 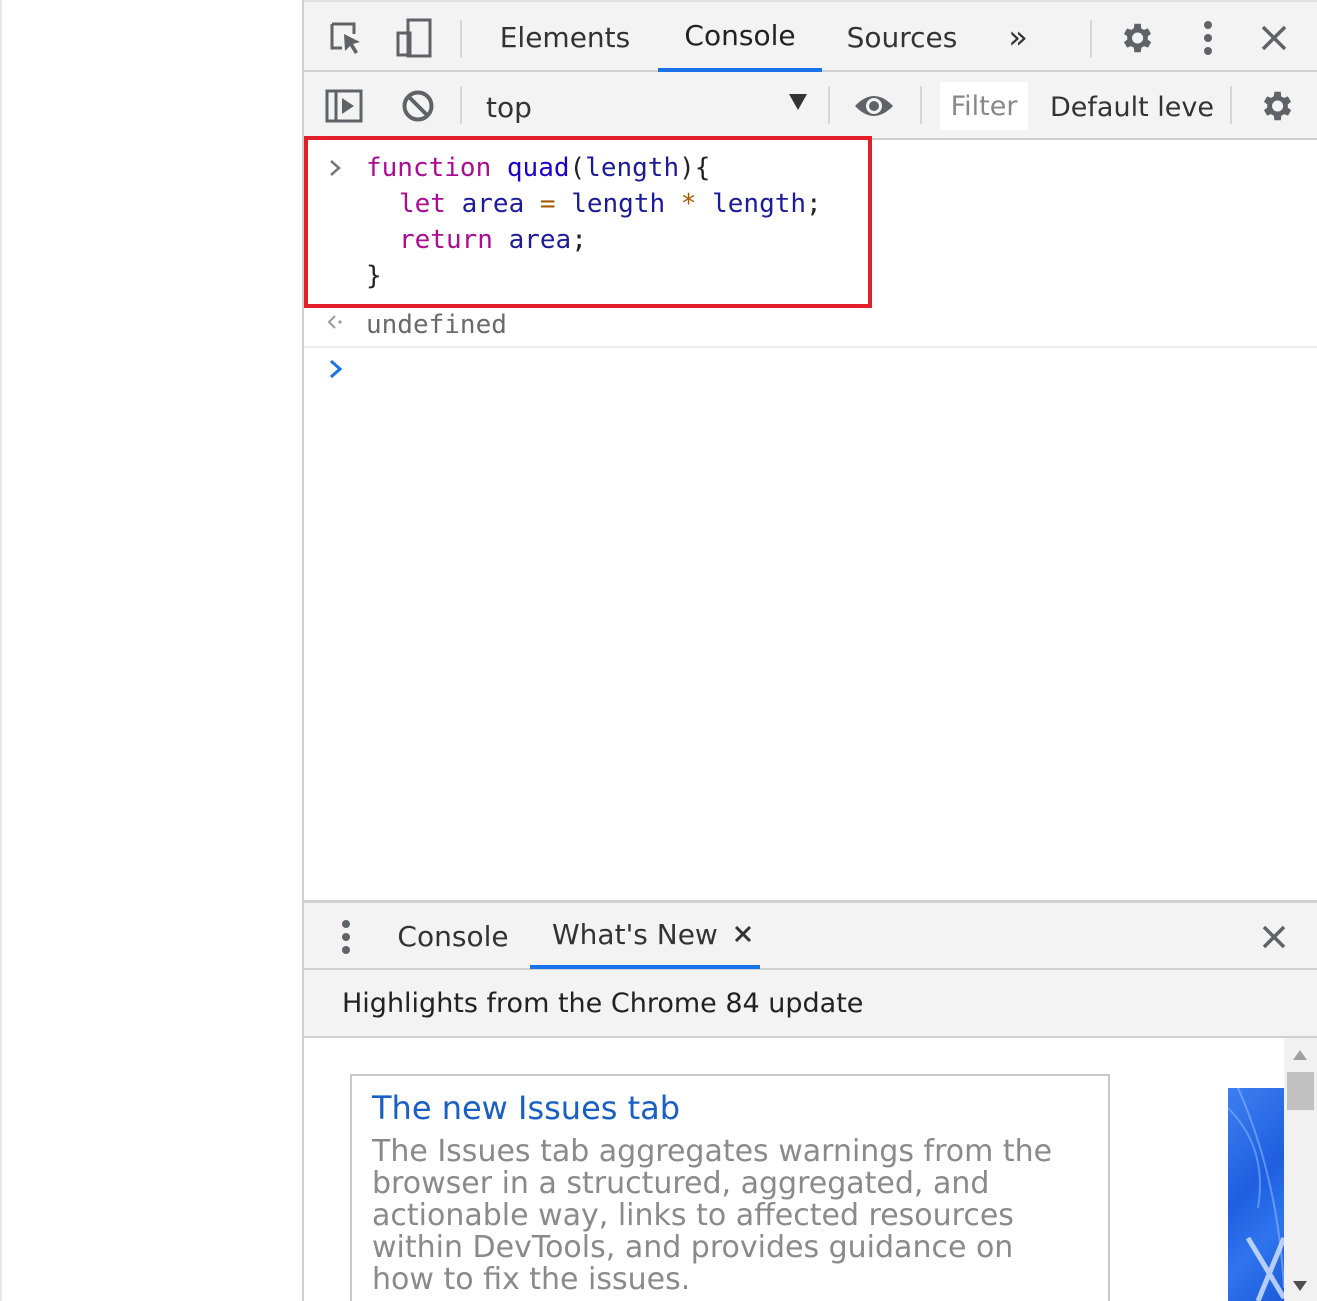 What do you see at coordinates (418, 106) in the screenshot?
I see `clear-console-icon` at bounding box center [418, 106].